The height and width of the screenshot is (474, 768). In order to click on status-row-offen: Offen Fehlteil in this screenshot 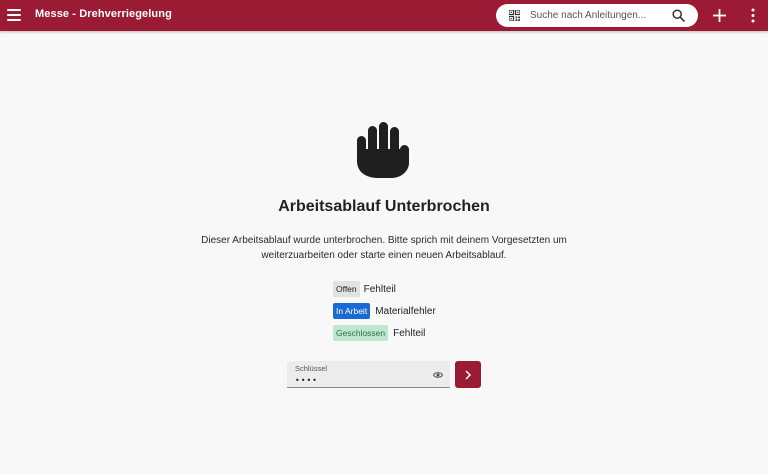, I will do `click(364, 289)`.